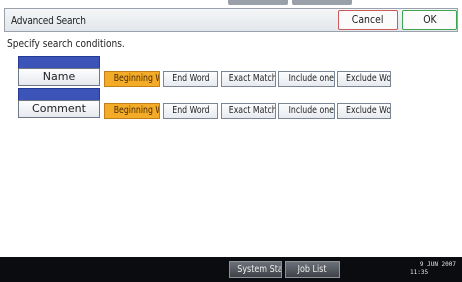  What do you see at coordinates (437, 264) in the screenshot?
I see `date-text: 9 JUN 2007` at bounding box center [437, 264].